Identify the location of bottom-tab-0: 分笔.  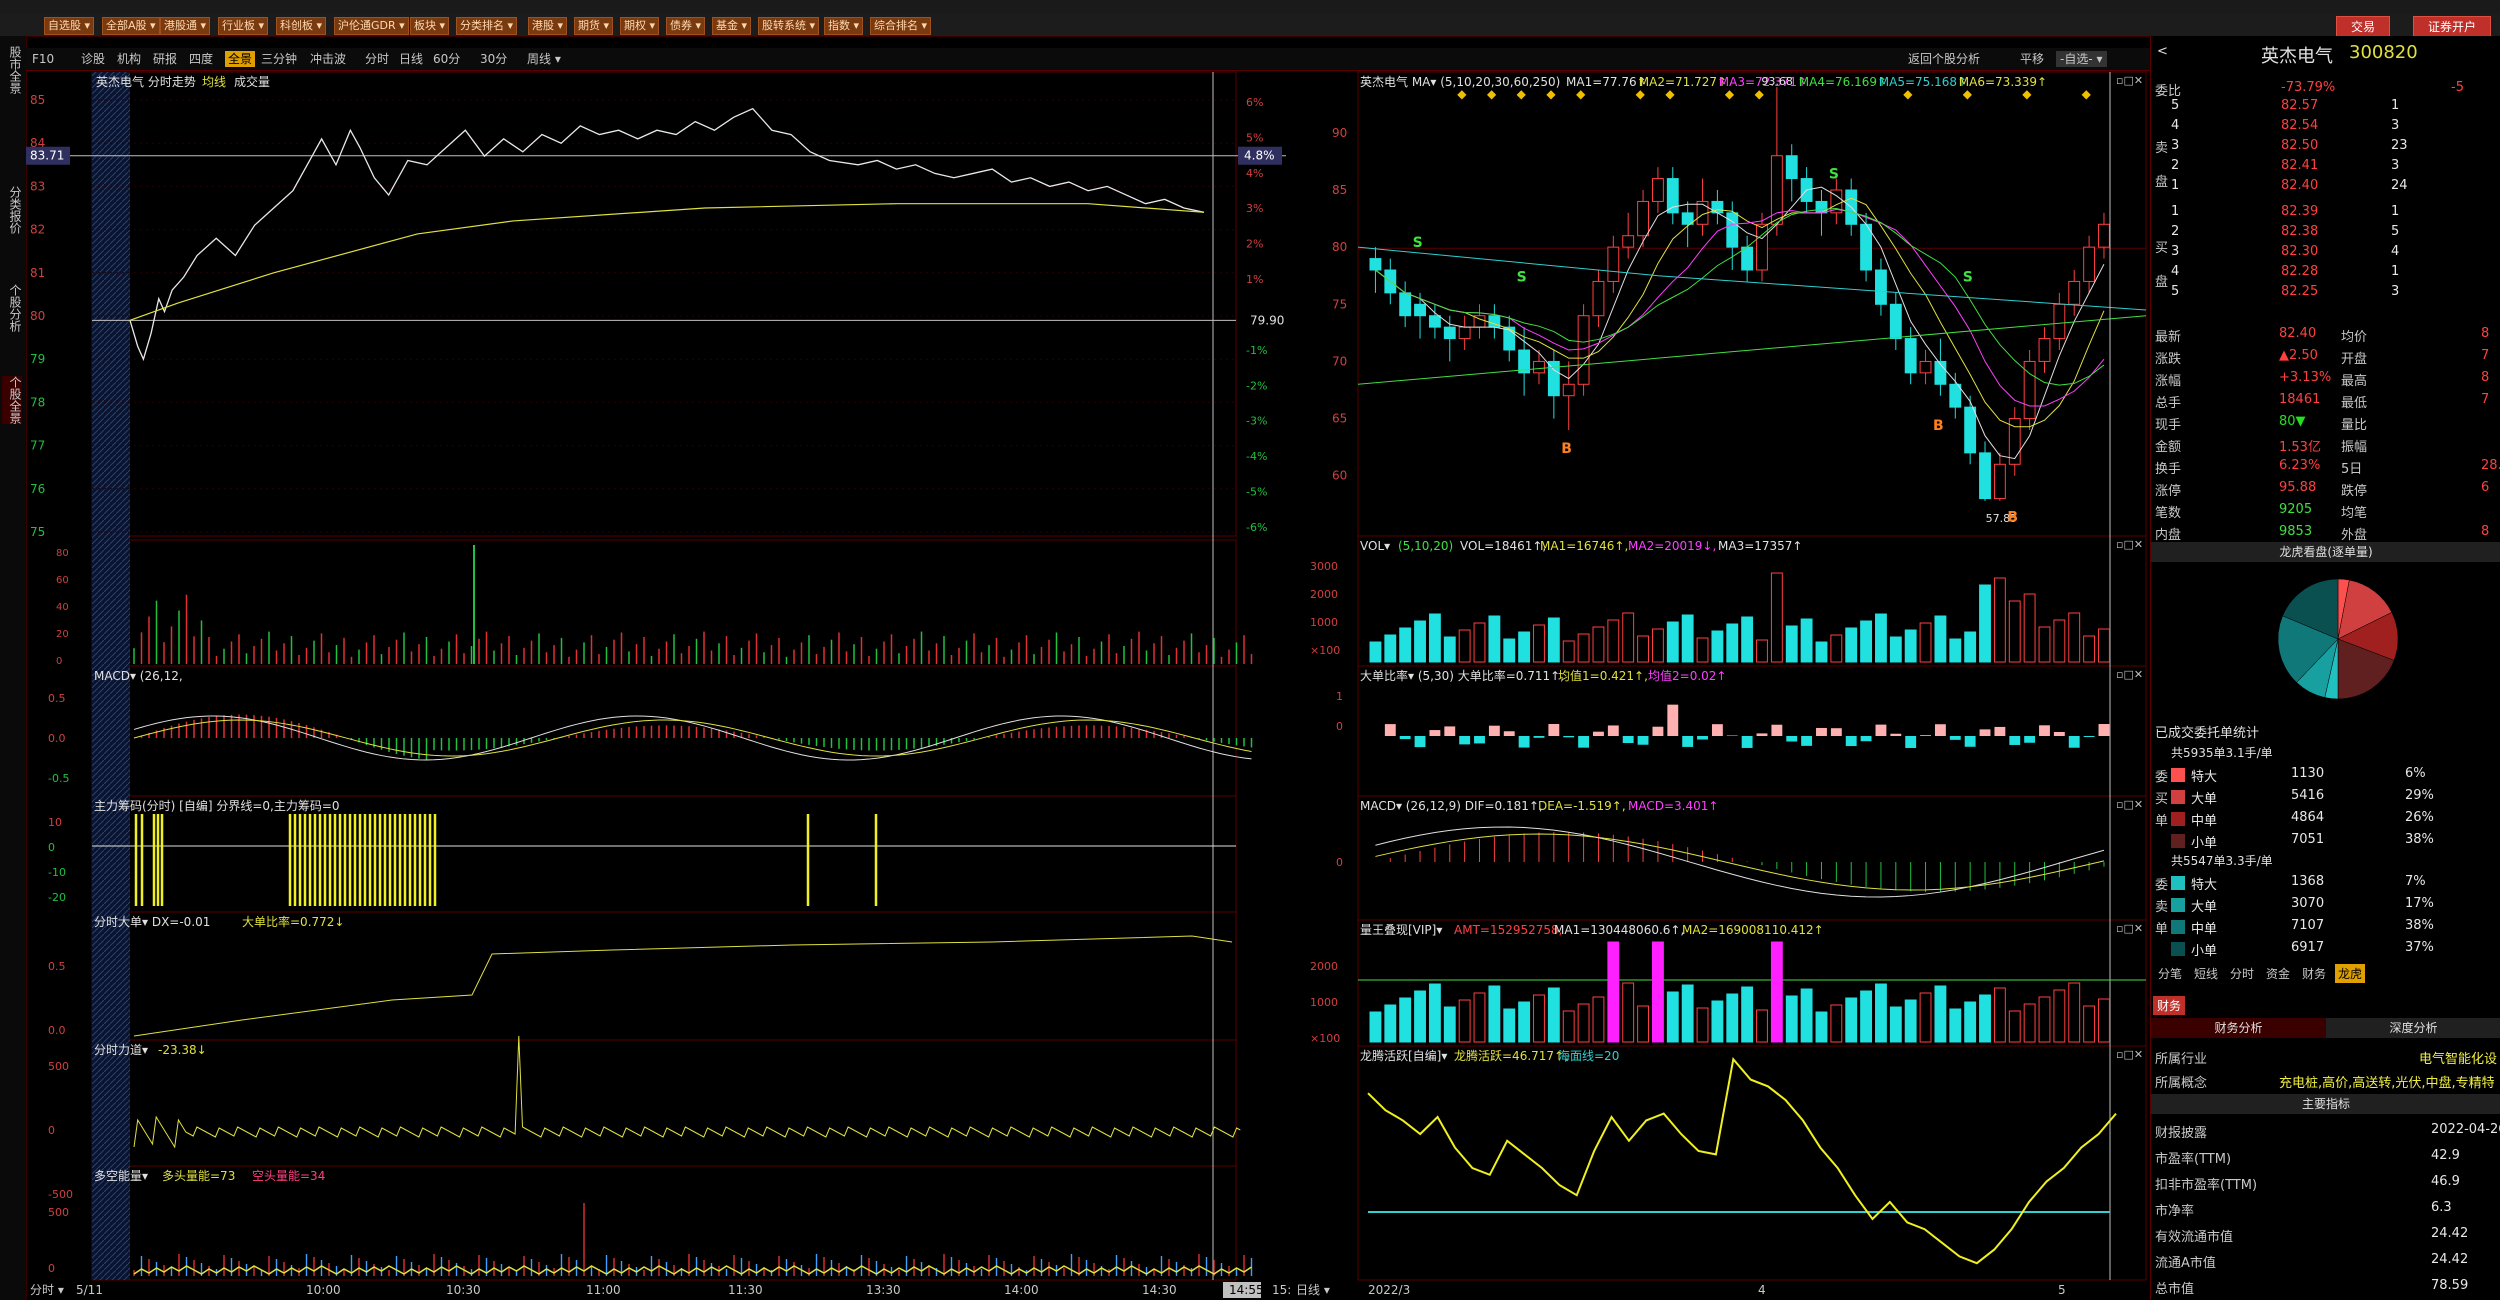
(2170, 973).